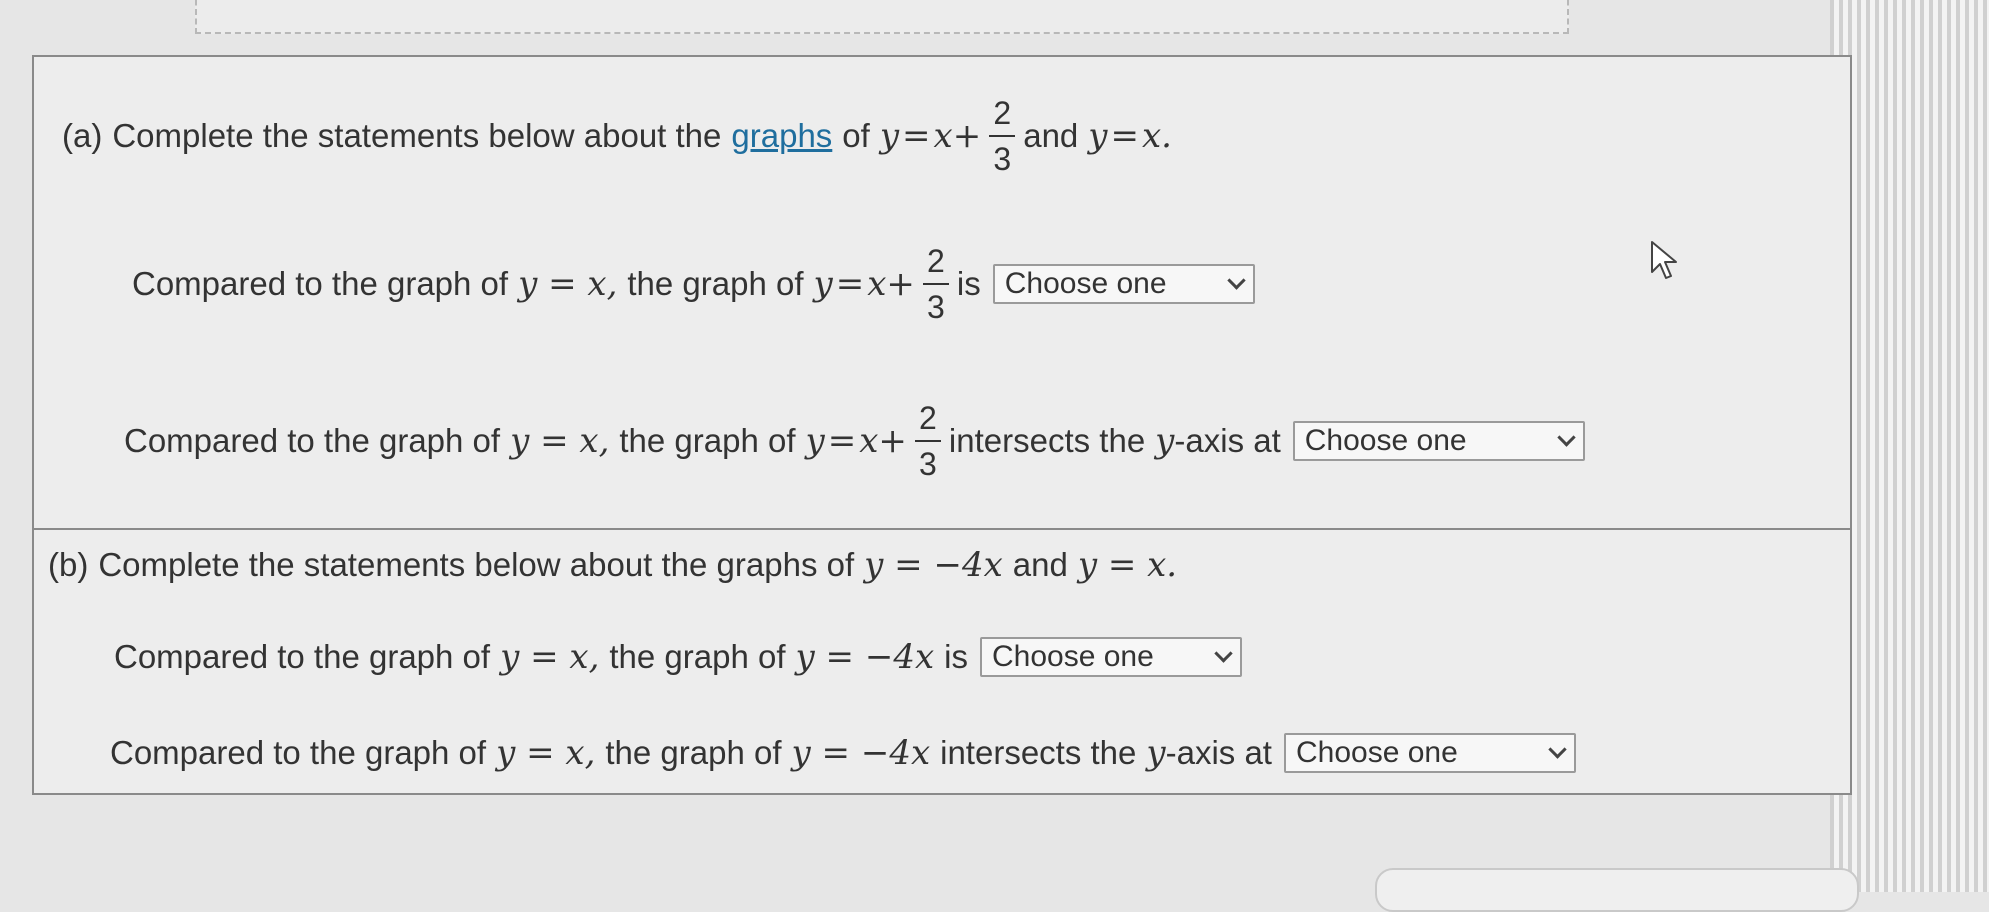  What do you see at coordinates (957, 136) in the screenshot?
I see `eq-rhs: x+` at bounding box center [957, 136].